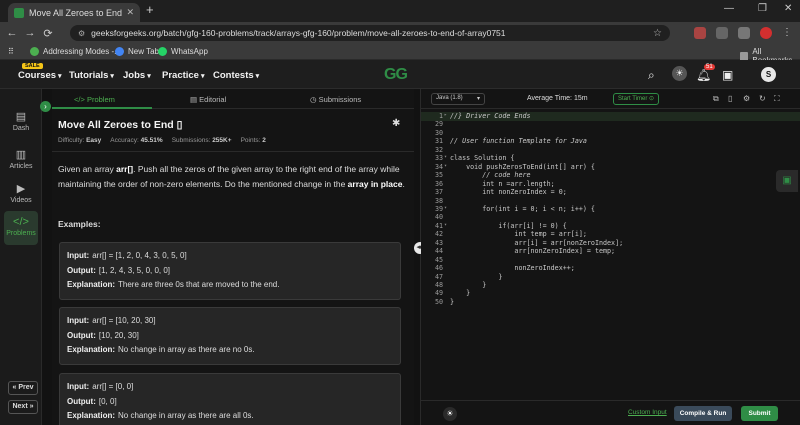  What do you see at coordinates (178, 125) in the screenshot?
I see `bookmark-icon: ▯` at bounding box center [178, 125].